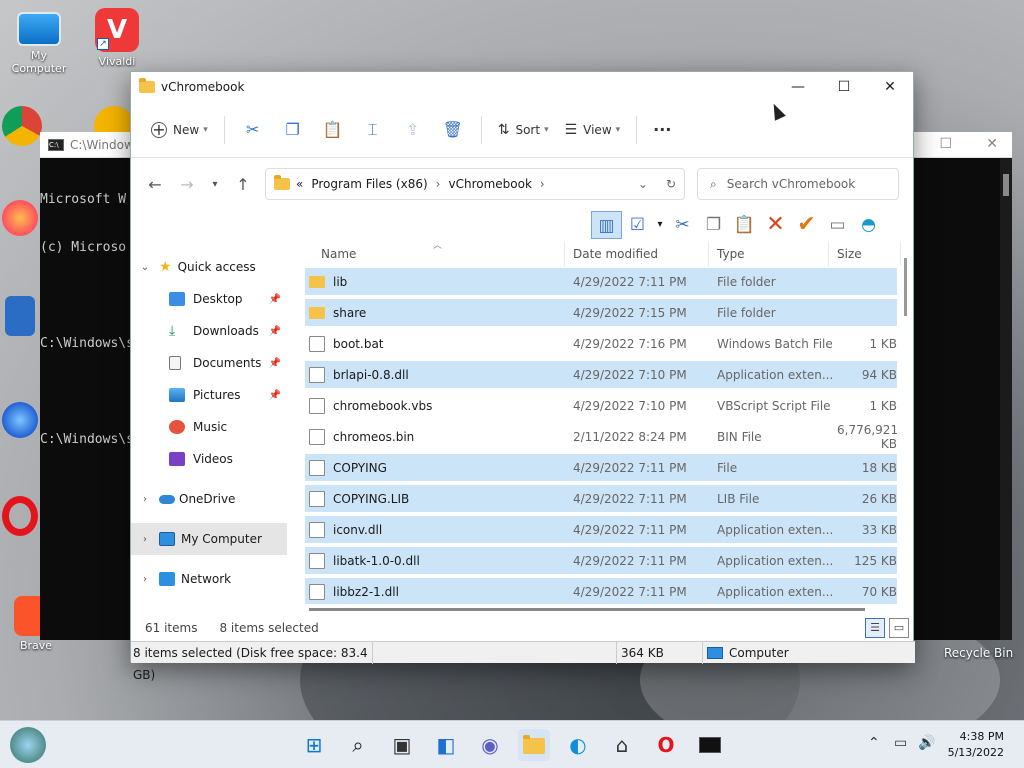 The height and width of the screenshot is (768, 1024). I want to click on column-header-type: Type, so click(769, 254).